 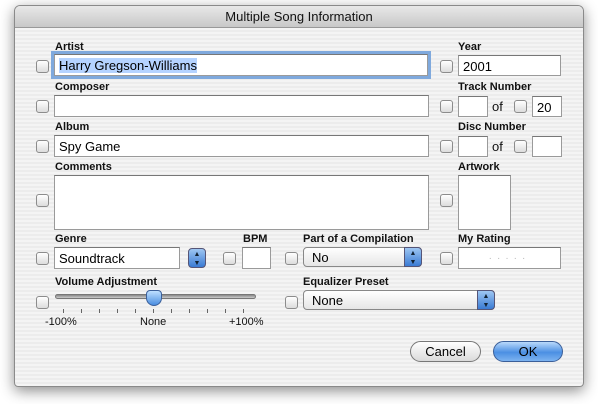 What do you see at coordinates (484, 202) in the screenshot?
I see `artwork-well` at bounding box center [484, 202].